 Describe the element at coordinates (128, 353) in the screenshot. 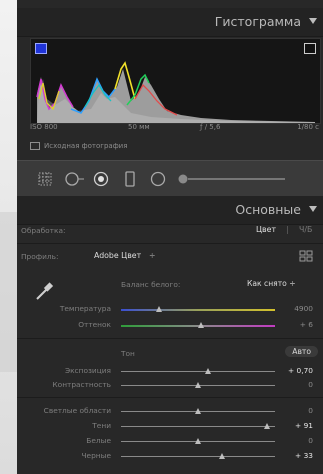

I see `tone-label: Тон` at that location.